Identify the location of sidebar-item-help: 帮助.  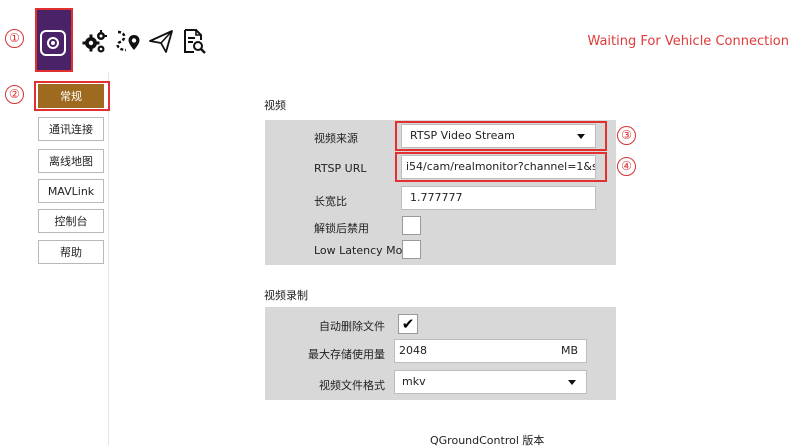
(71, 252).